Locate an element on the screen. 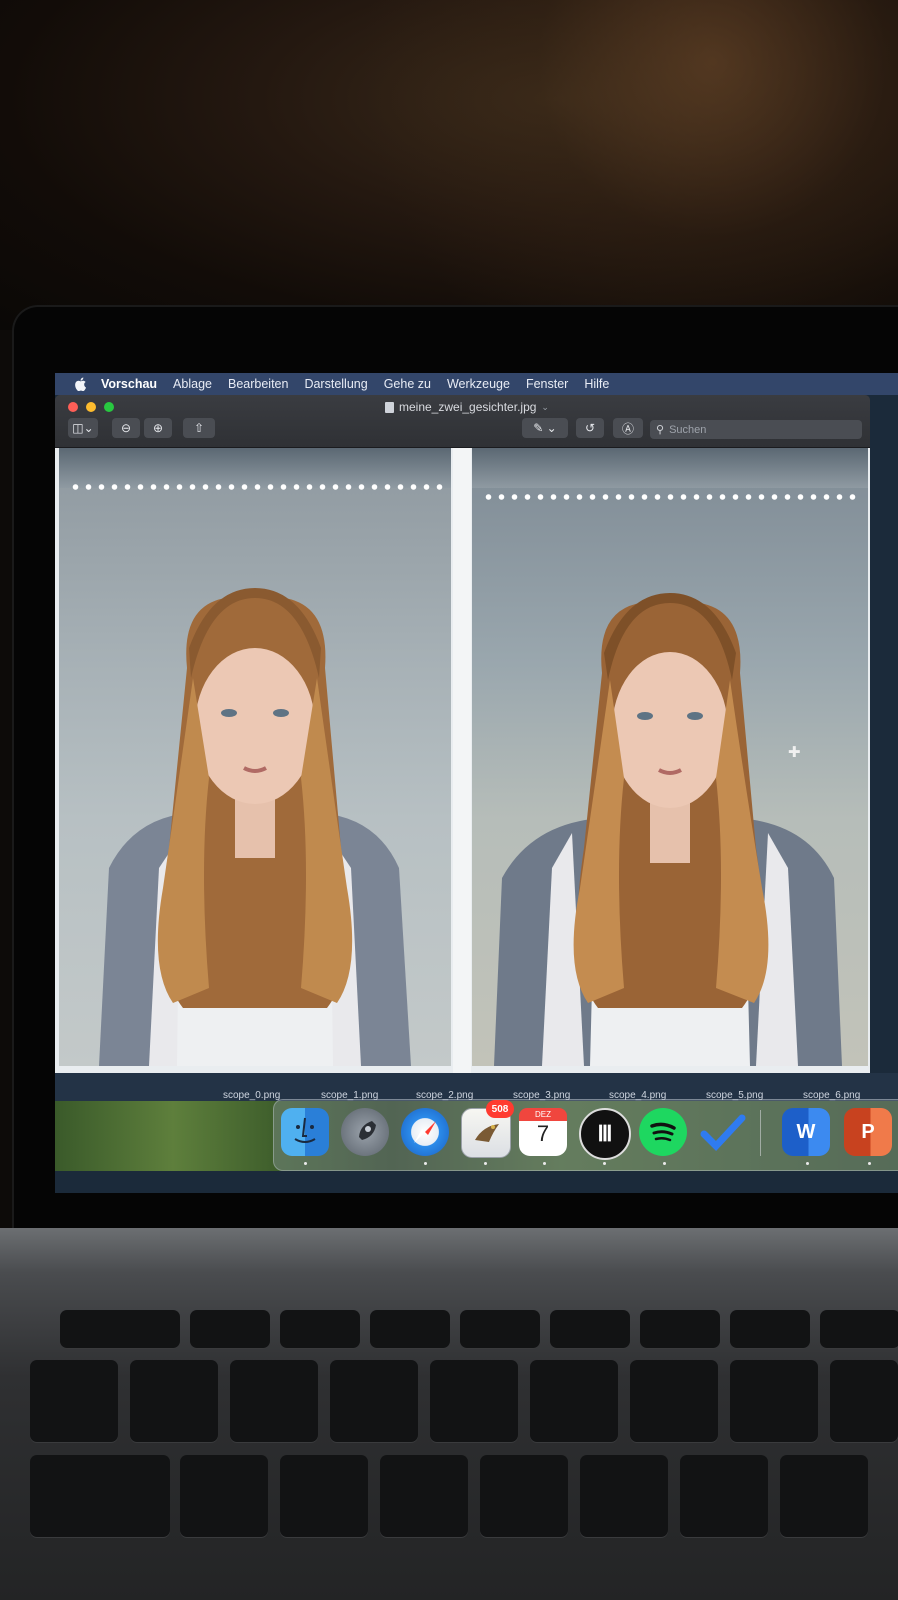 This screenshot has height=1600, width=898. calendar-icon: DEZ 7 is located at coordinates (543, 1132).